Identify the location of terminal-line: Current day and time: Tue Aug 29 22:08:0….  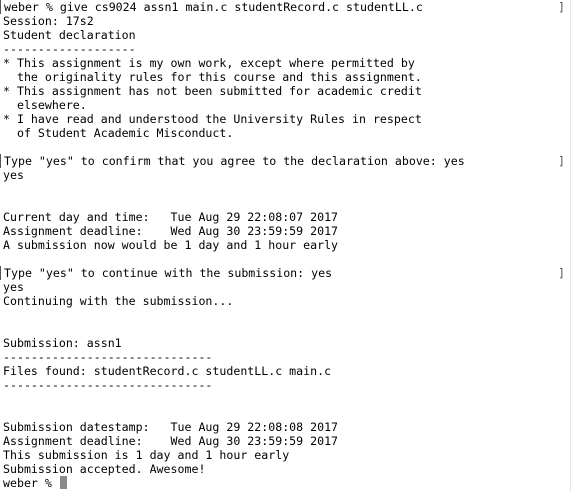
(171, 217).